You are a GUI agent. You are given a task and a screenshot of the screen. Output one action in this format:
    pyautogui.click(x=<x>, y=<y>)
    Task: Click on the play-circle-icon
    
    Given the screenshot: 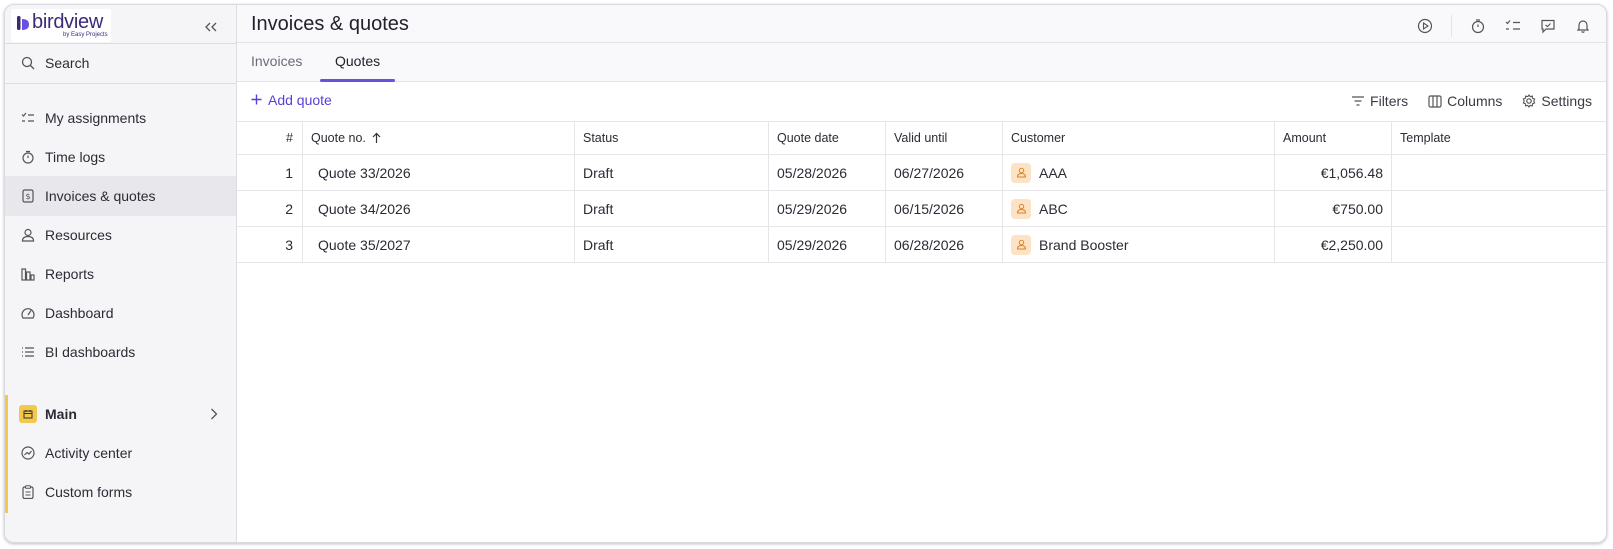 What is the action you would take?
    pyautogui.click(x=1425, y=26)
    